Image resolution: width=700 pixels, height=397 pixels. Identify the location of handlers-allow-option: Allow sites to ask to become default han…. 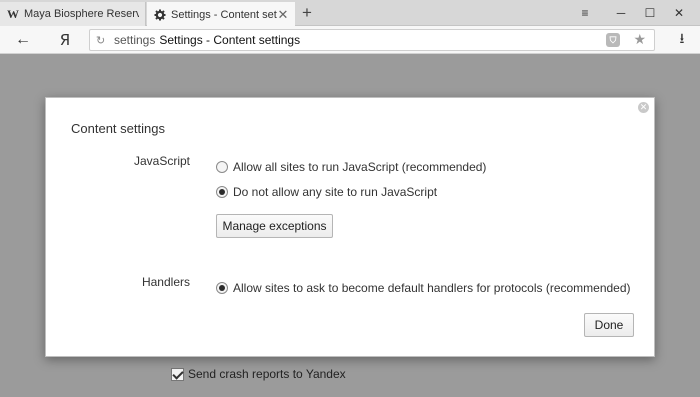
(423, 288).